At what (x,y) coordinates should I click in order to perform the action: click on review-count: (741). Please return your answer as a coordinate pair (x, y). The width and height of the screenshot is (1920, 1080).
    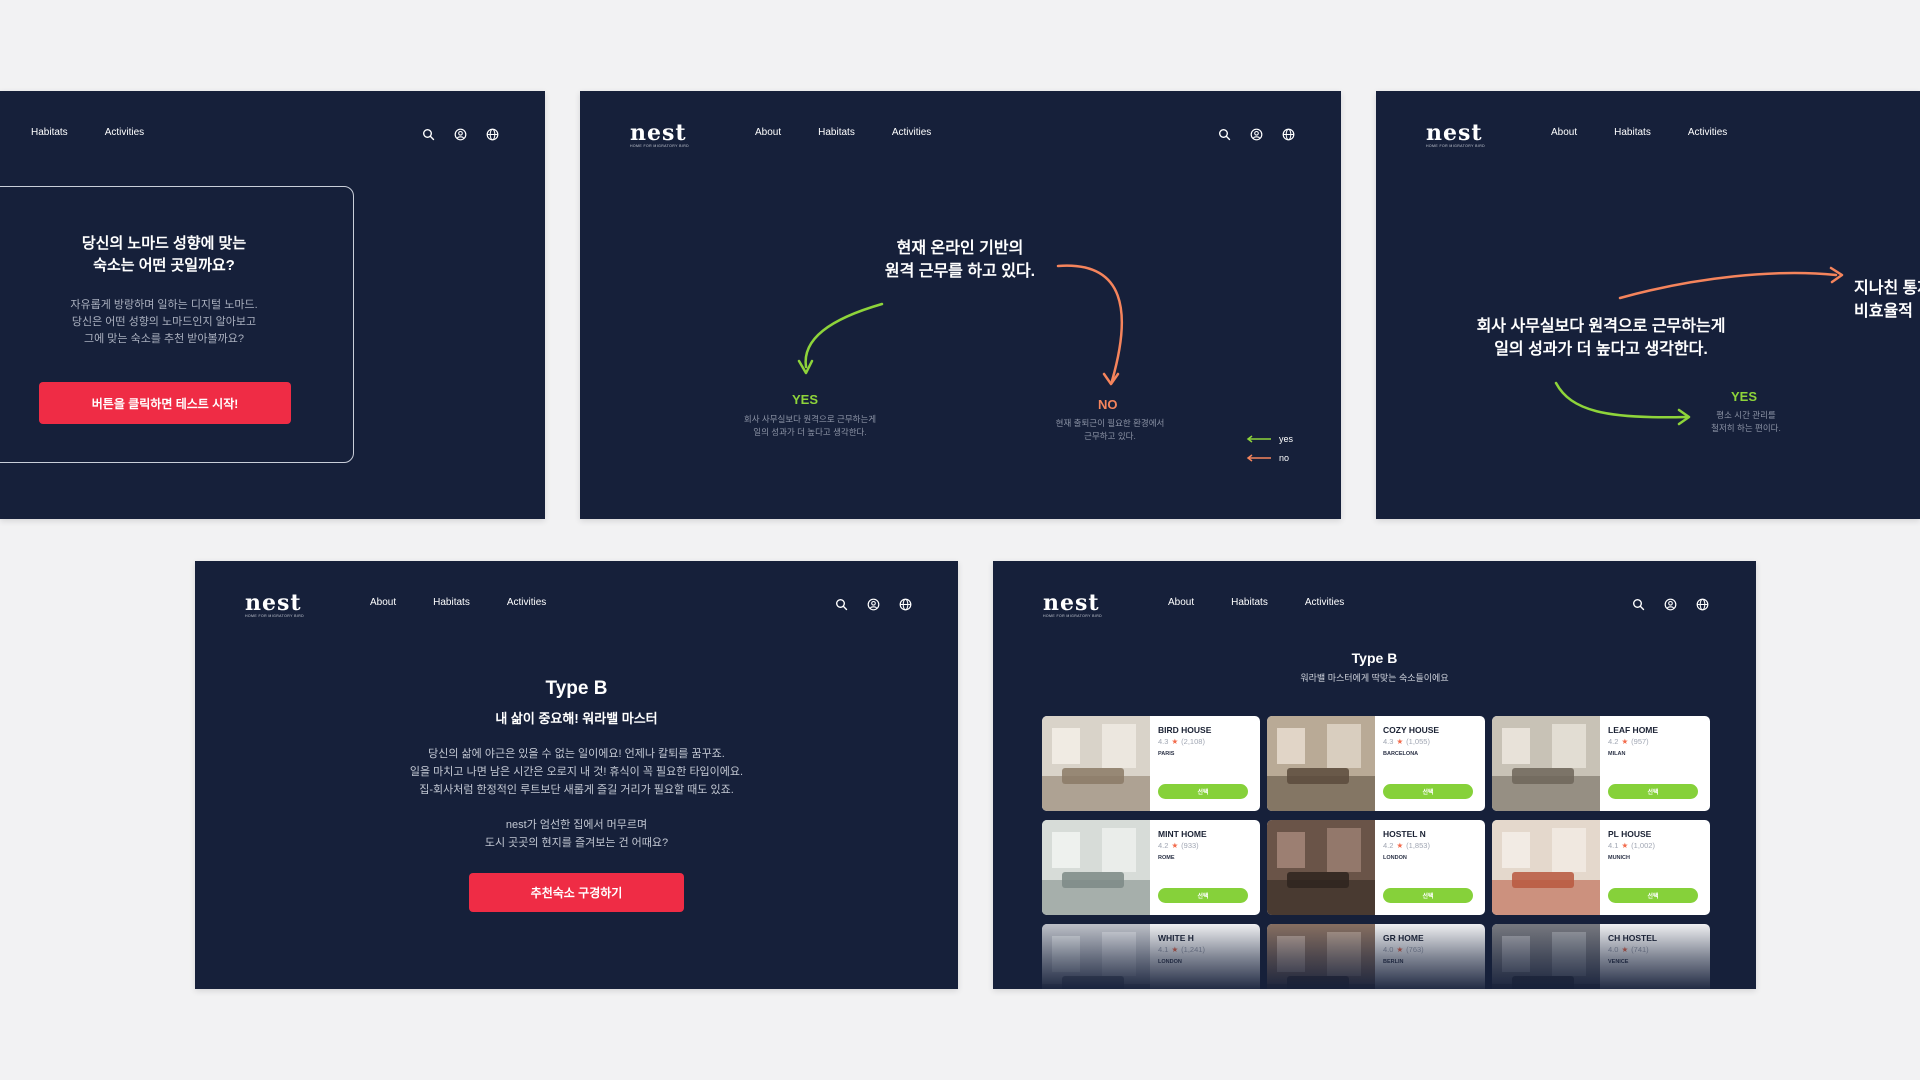
    Looking at the image, I should click on (1640, 949).